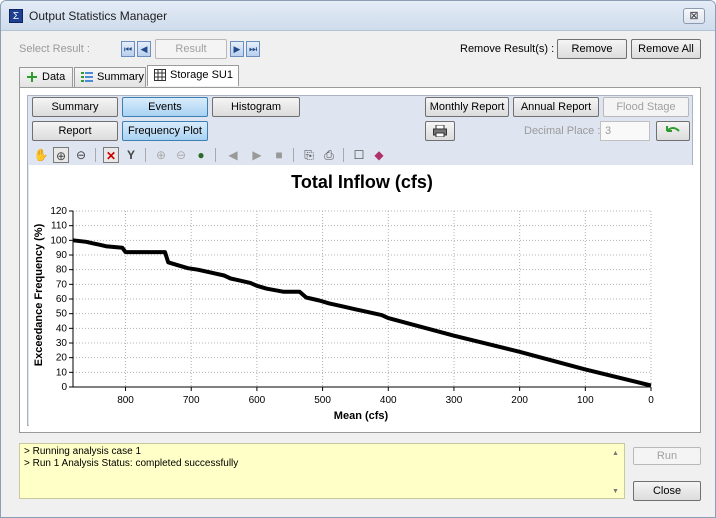 The height and width of the screenshot is (518, 716). What do you see at coordinates (256, 107) in the screenshot?
I see `histogram-button: Histogram` at bounding box center [256, 107].